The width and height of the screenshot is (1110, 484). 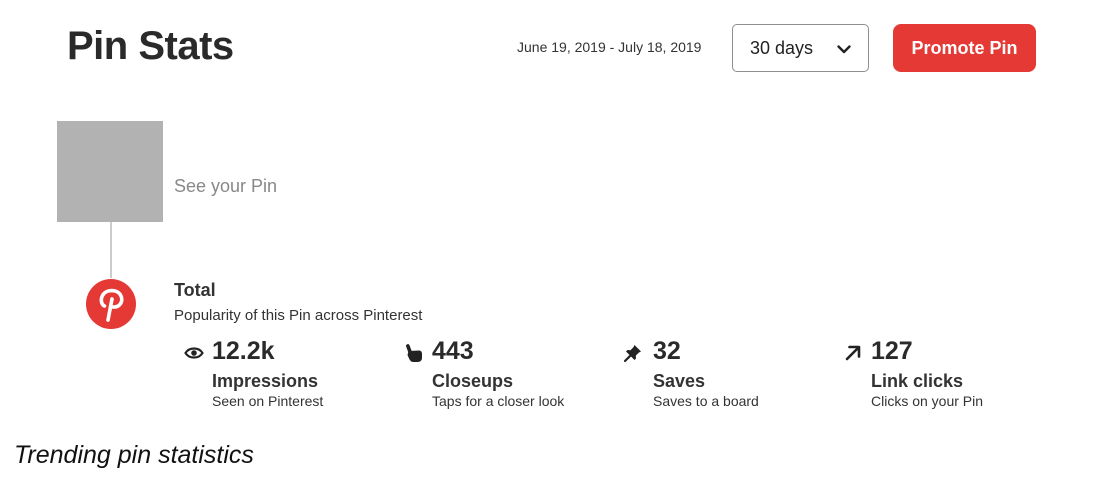 I want to click on stat-description: Saves to a board, so click(x=706, y=401).